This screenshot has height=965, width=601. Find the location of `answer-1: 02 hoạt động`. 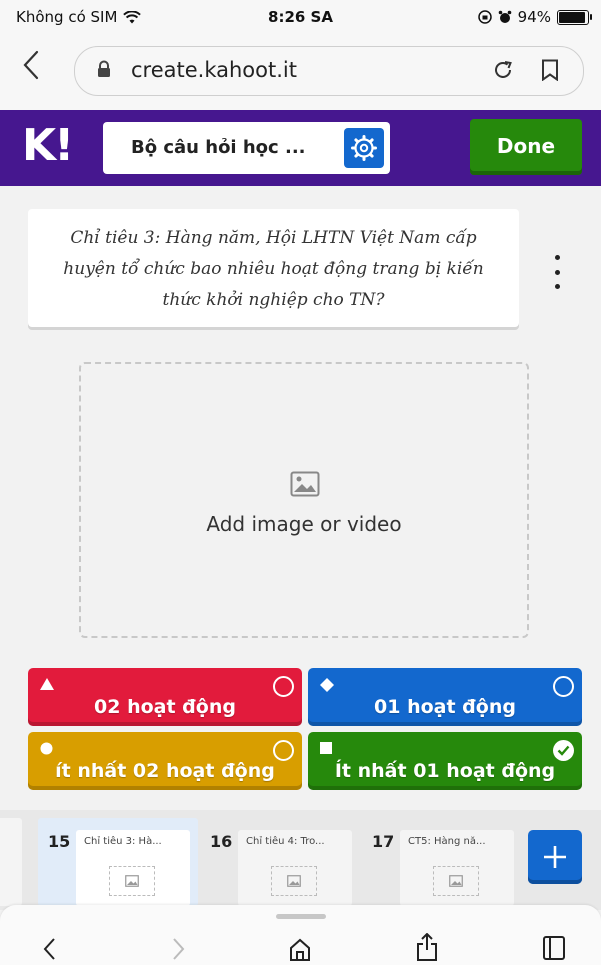

answer-1: 02 hoạt động is located at coordinates (165, 697).